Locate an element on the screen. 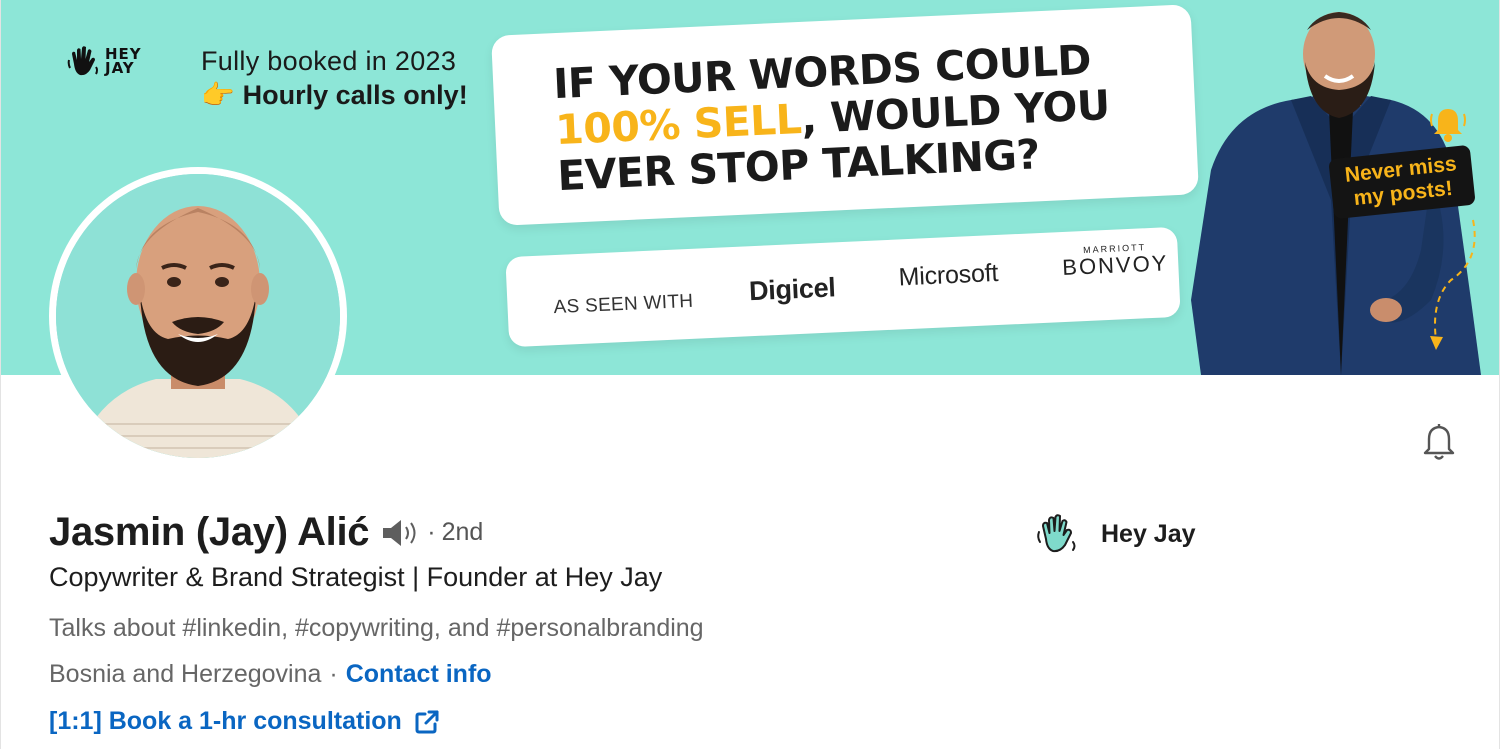 The width and height of the screenshot is (1500, 749). external-link-icon is located at coordinates (427, 721).